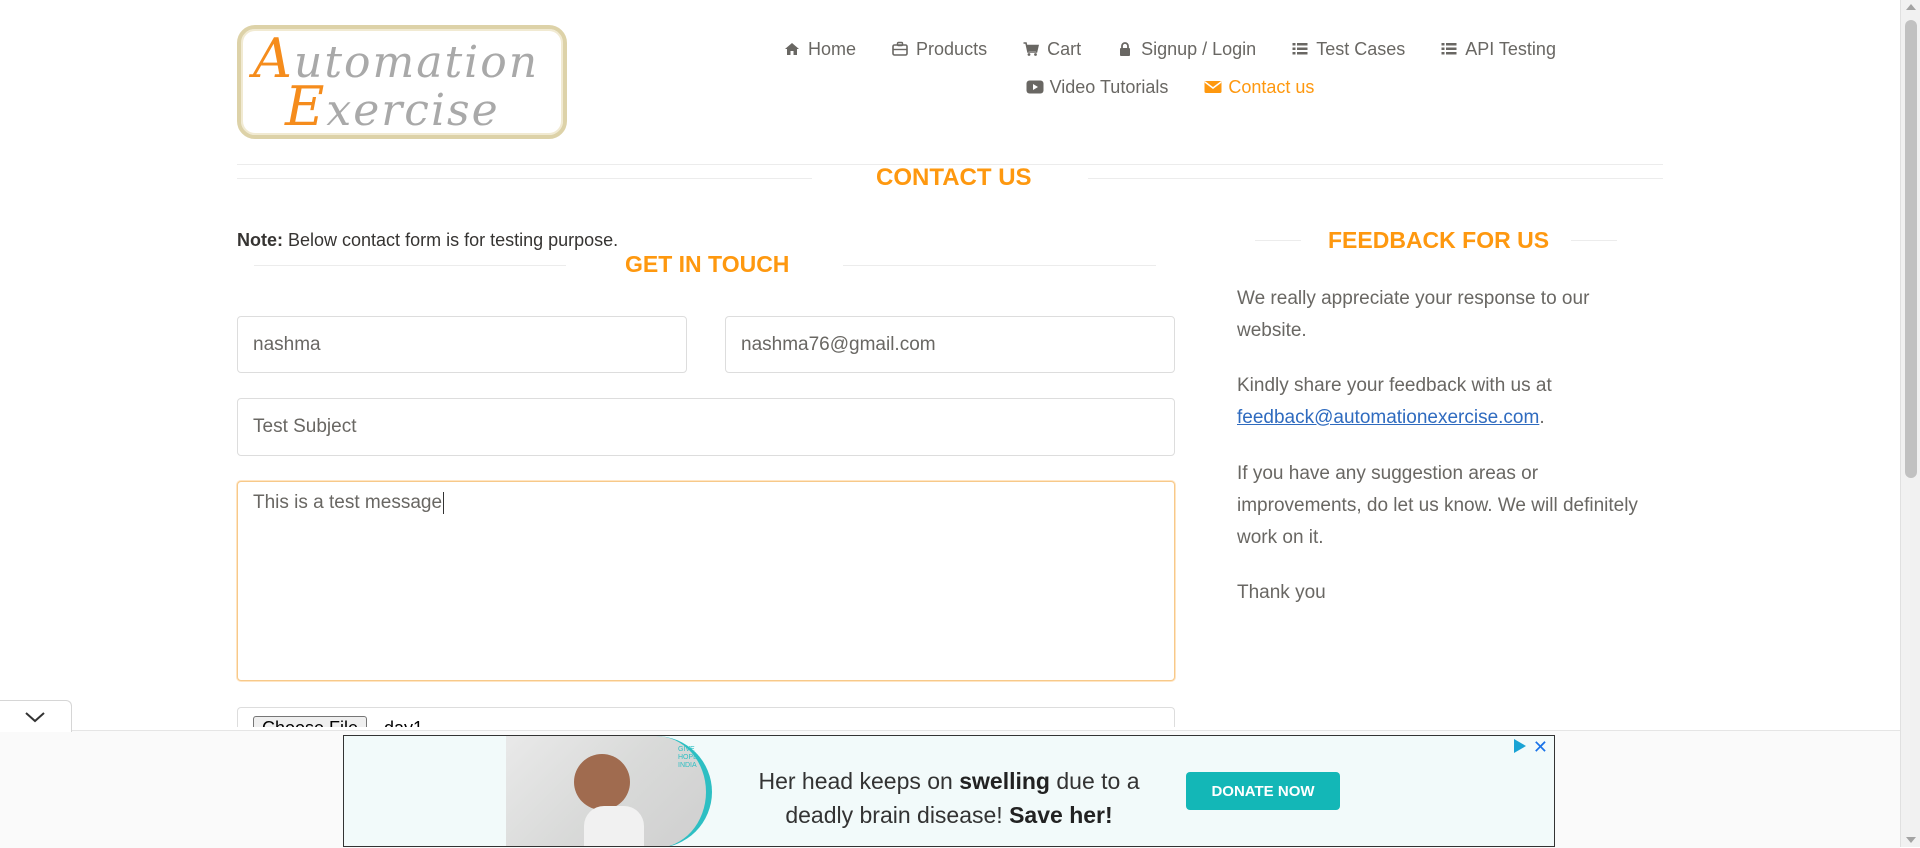 The width and height of the screenshot is (1920, 848). What do you see at coordinates (950, 344) in the screenshot?
I see `email-input: nashma76@gmail.com` at bounding box center [950, 344].